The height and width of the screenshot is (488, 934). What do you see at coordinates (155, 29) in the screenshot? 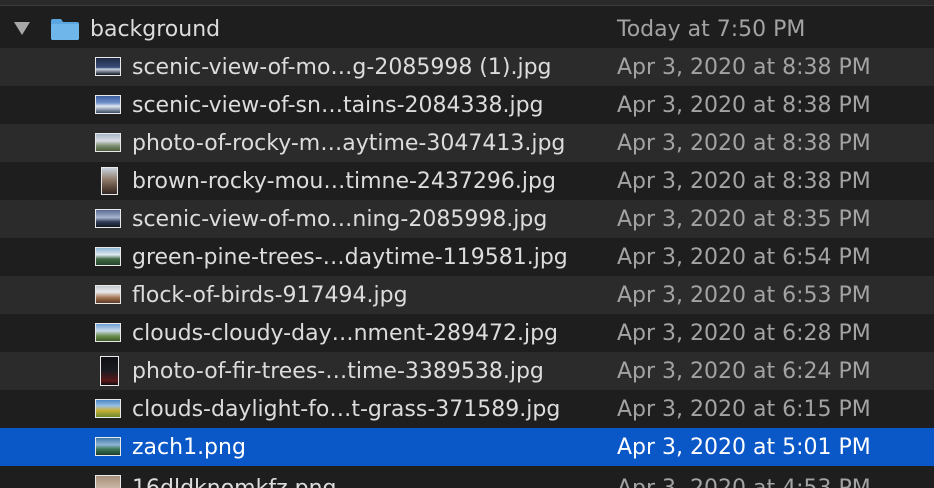
I see `folder-name: background` at bounding box center [155, 29].